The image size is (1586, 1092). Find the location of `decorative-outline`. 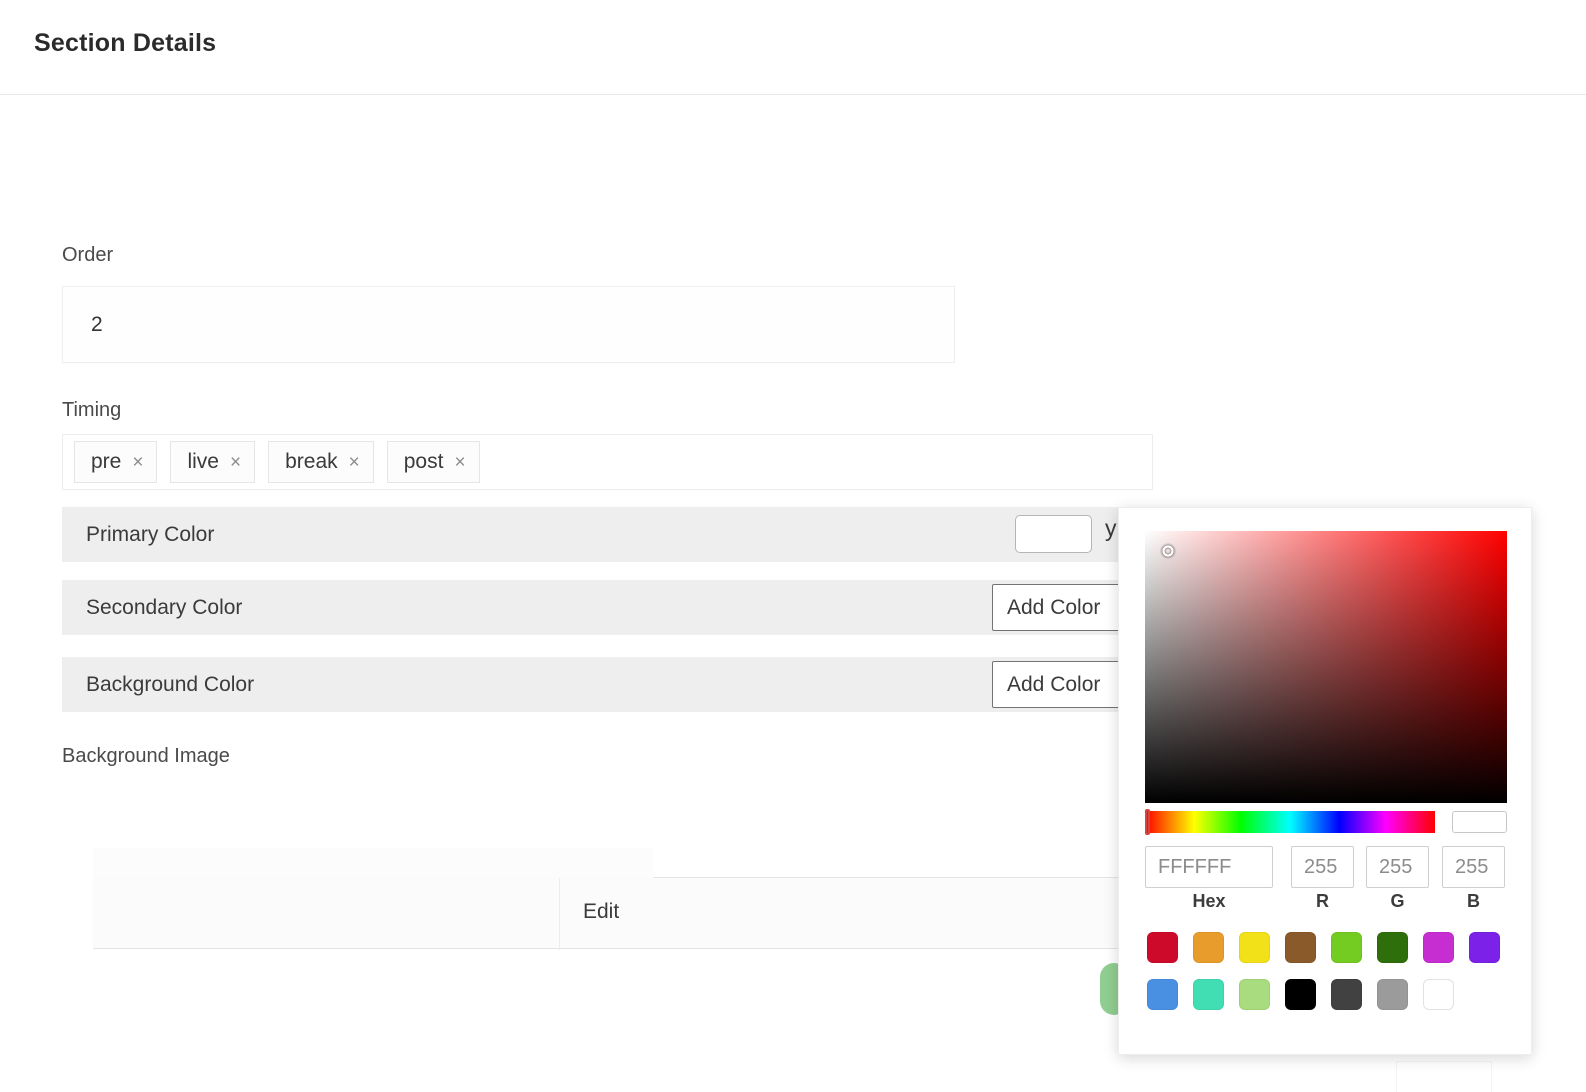

decorative-outline is located at coordinates (1444, 1076).